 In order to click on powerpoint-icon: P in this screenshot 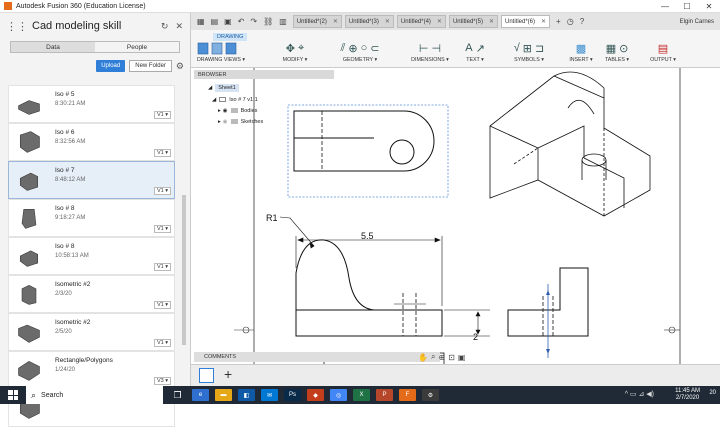, I will do `click(384, 395)`.